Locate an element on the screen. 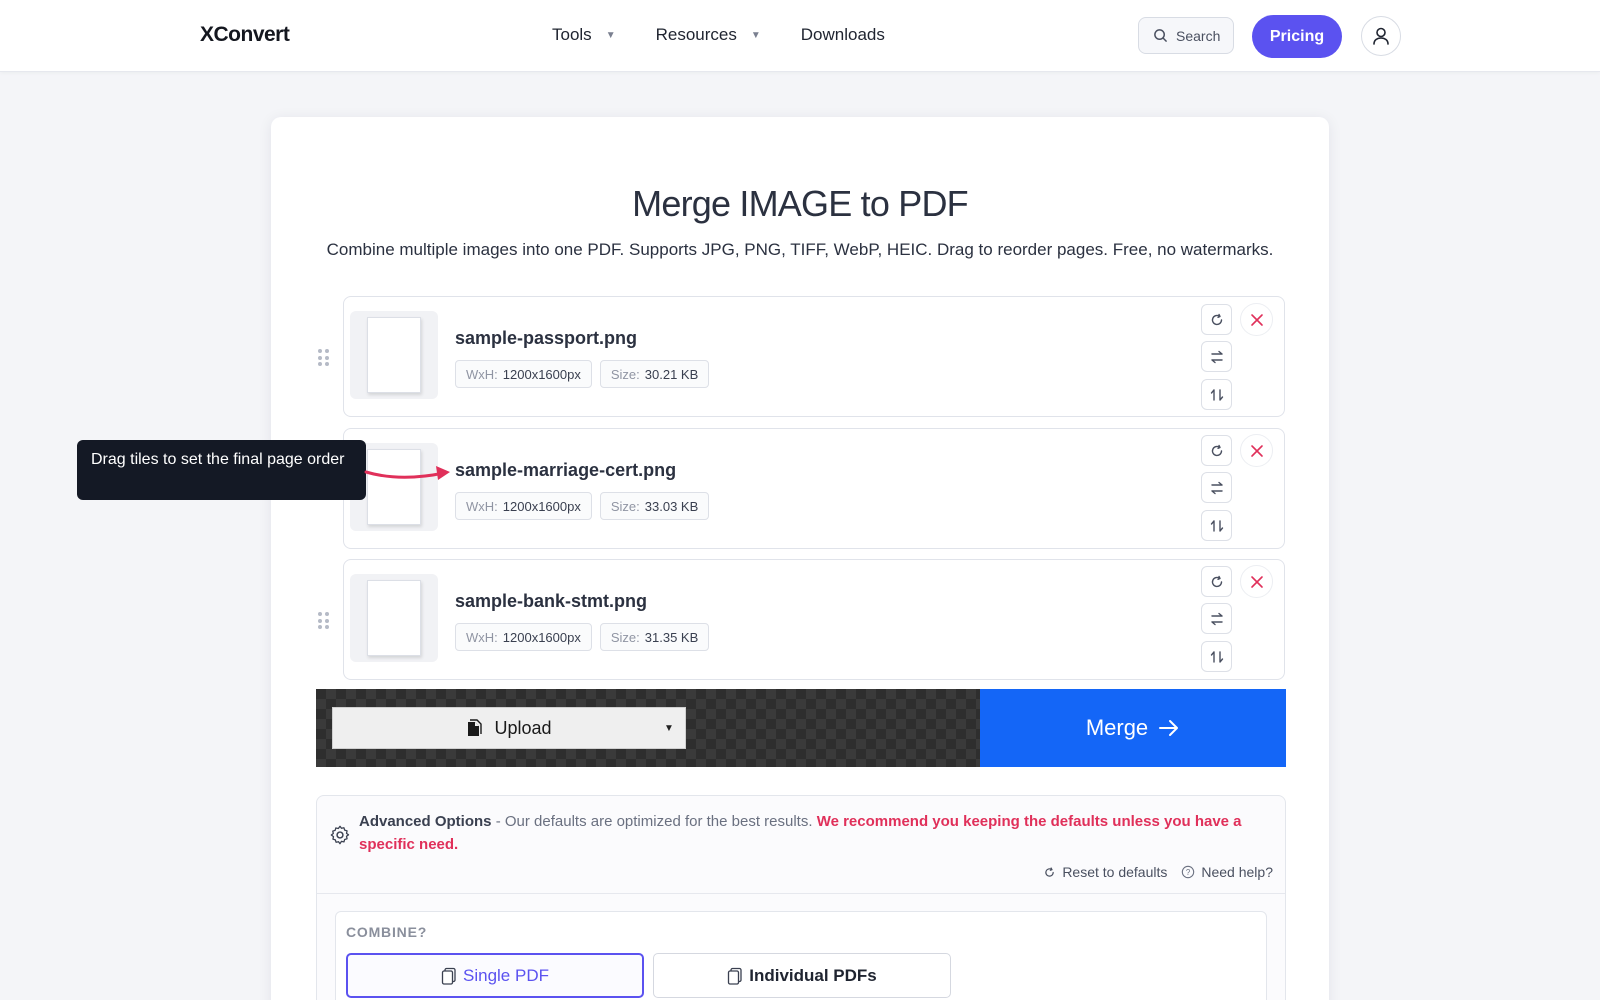  main-nav: Tools ▼ Resources ▼ Downloads is located at coordinates (738, 35).